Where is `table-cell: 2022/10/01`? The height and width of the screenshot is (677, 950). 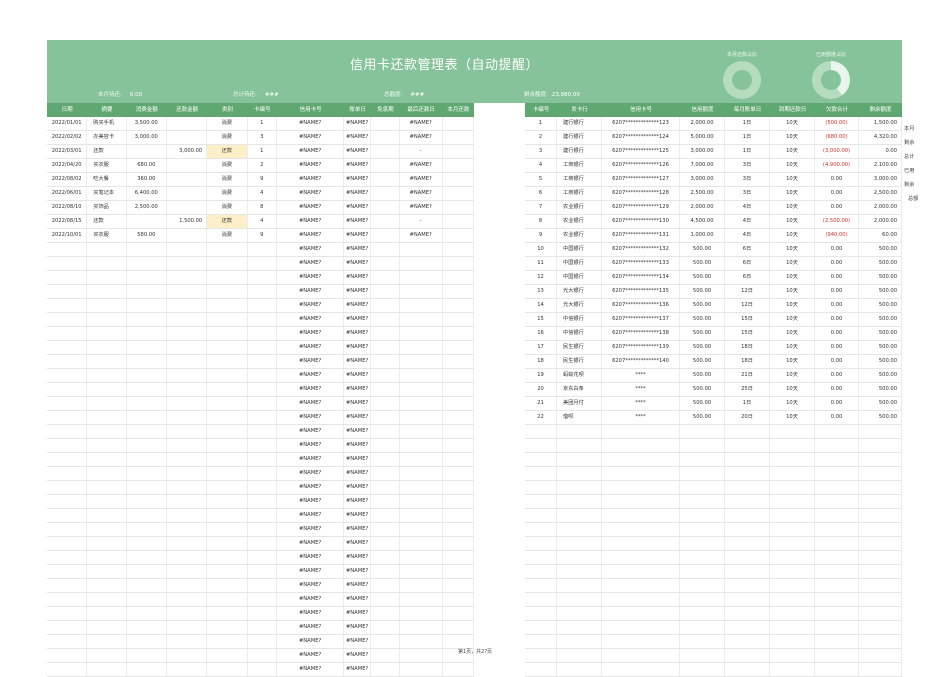 table-cell: 2022/10/01 is located at coordinates (67, 235).